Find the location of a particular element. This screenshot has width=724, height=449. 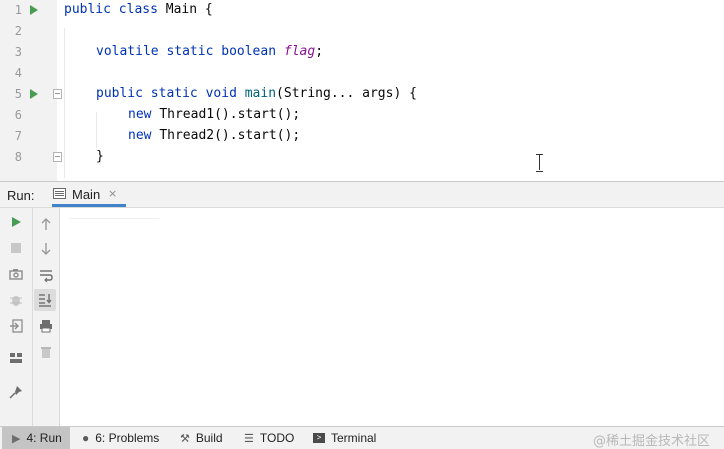

watermark: @稀土掘金技术社区 is located at coordinates (651, 441).